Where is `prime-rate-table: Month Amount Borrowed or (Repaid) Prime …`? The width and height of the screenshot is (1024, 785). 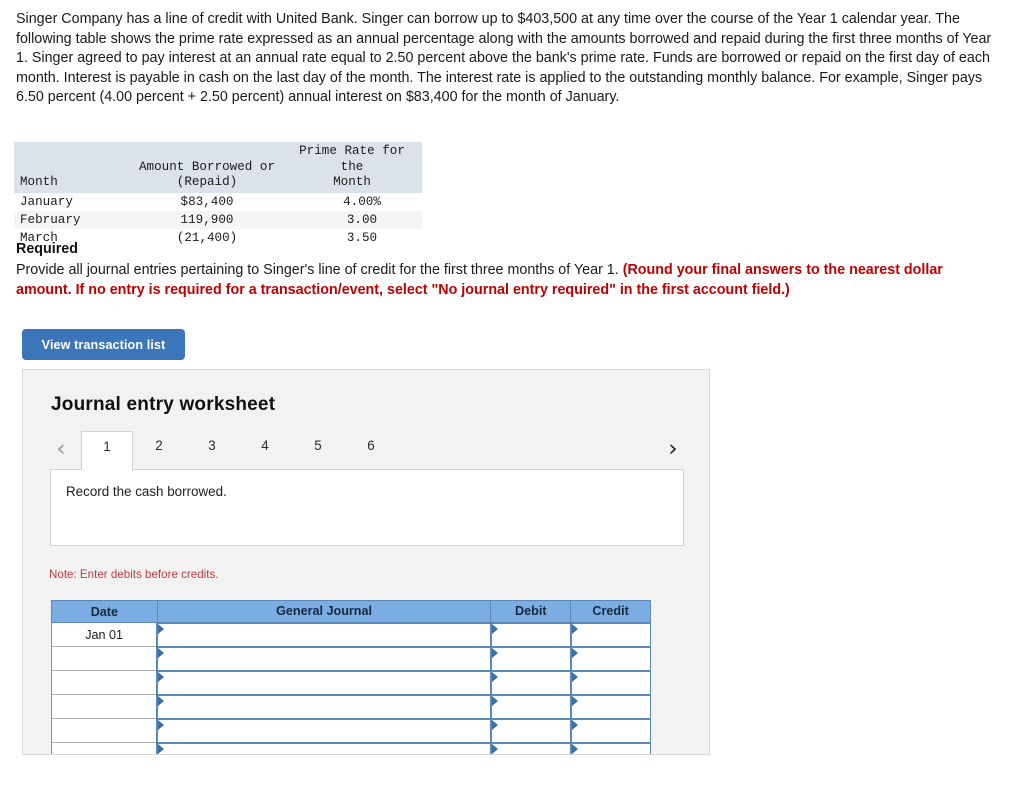
prime-rate-table: Month Amount Borrowed or (Repaid) Prime … is located at coordinates (218, 194).